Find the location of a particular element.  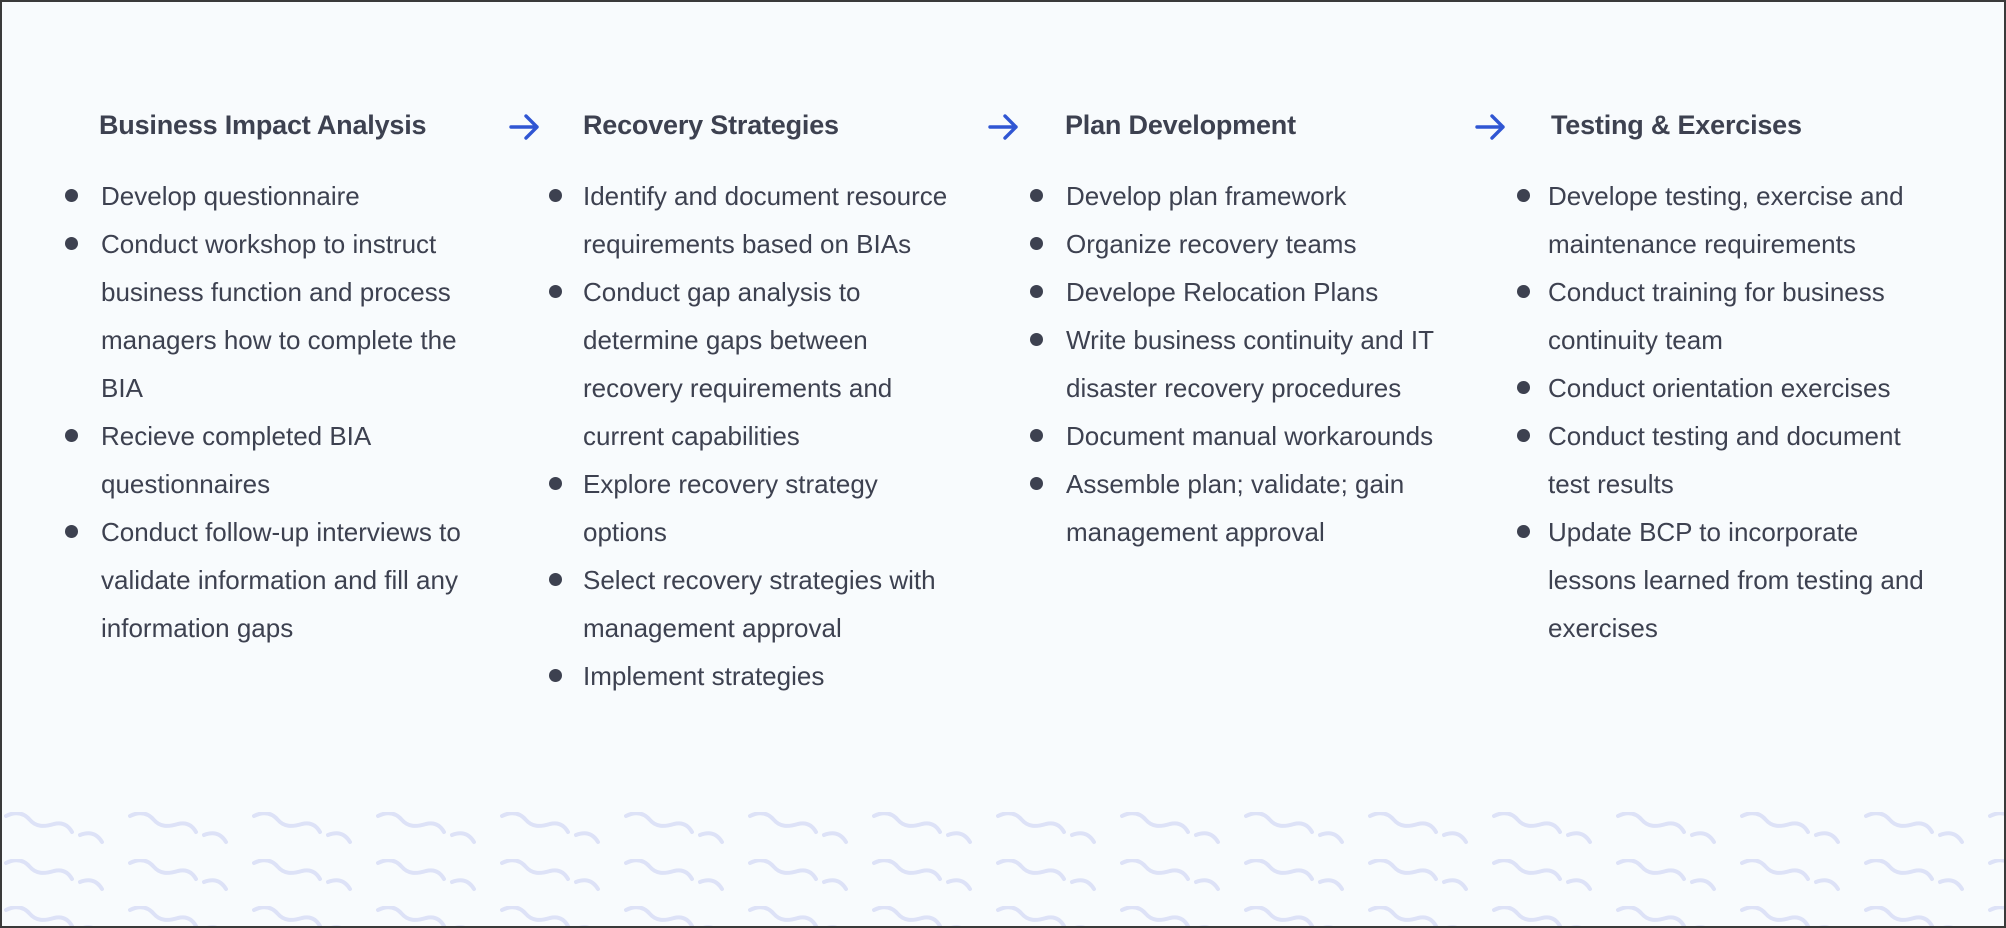

task-text: Organize recovery teams is located at coordinates (1211, 244).